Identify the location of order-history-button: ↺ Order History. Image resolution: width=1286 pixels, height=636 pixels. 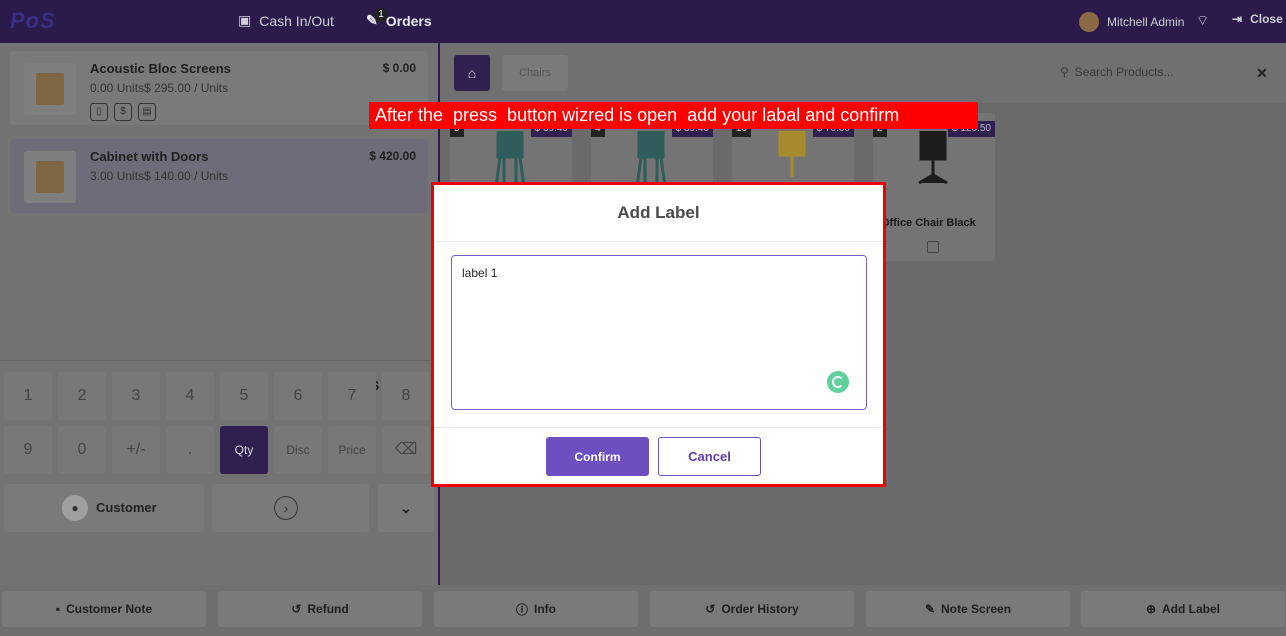
(752, 609).